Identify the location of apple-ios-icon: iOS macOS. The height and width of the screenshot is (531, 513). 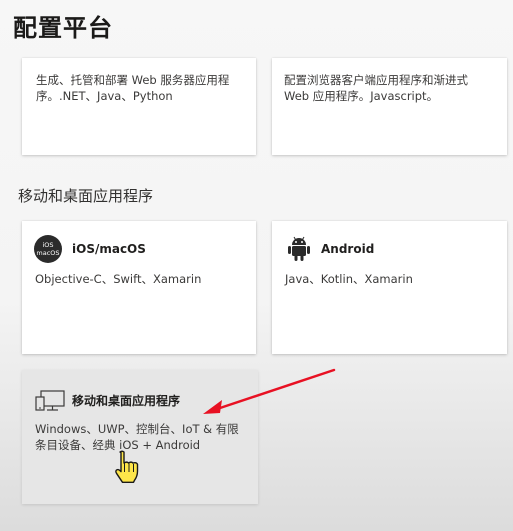
(48, 249).